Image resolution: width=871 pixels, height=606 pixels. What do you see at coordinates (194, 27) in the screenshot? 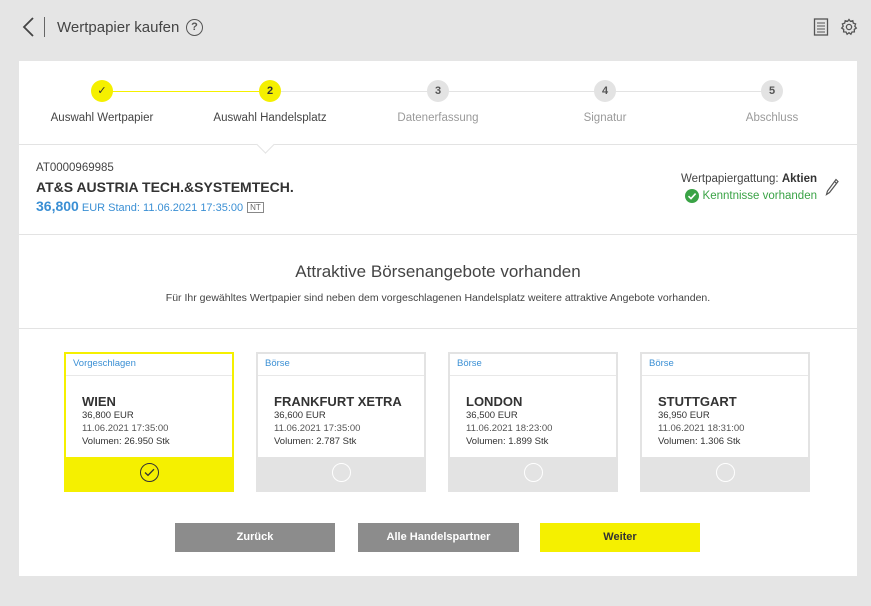
I see `help-icon: ?` at bounding box center [194, 27].